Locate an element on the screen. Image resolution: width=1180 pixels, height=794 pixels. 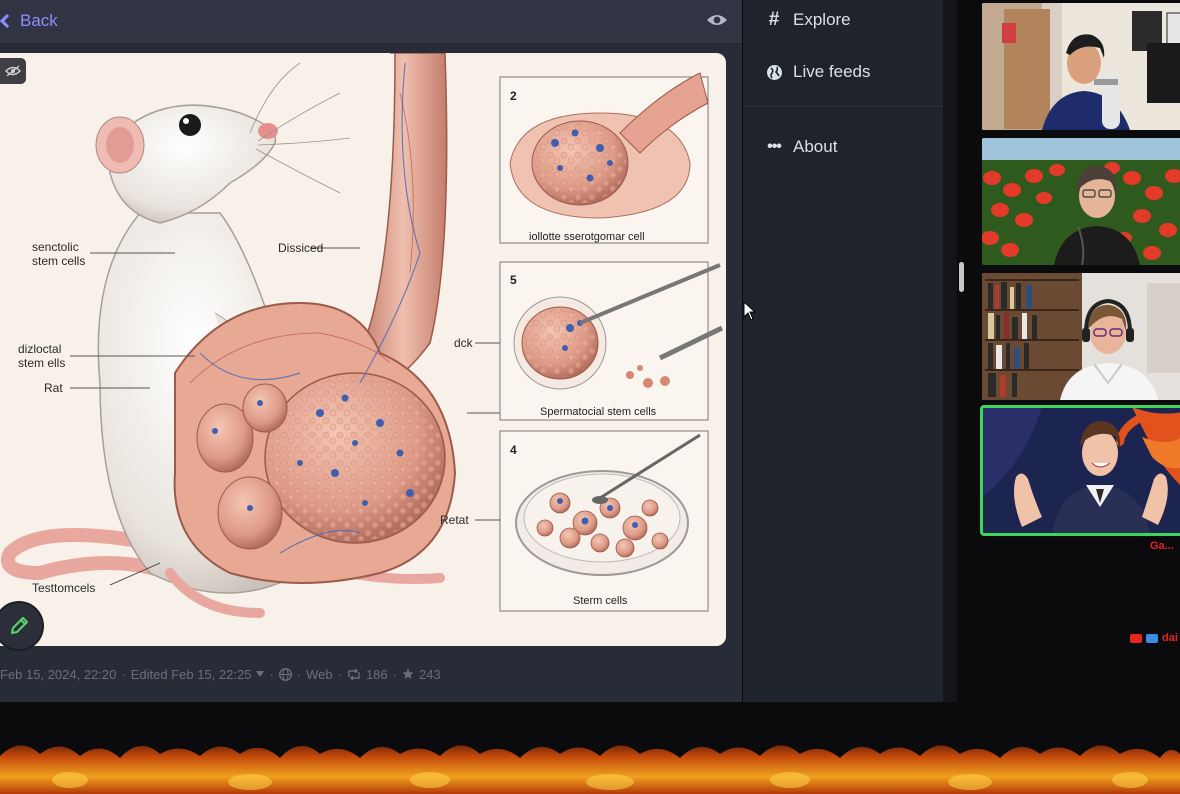
eye-icon is located at coordinates (717, 20).